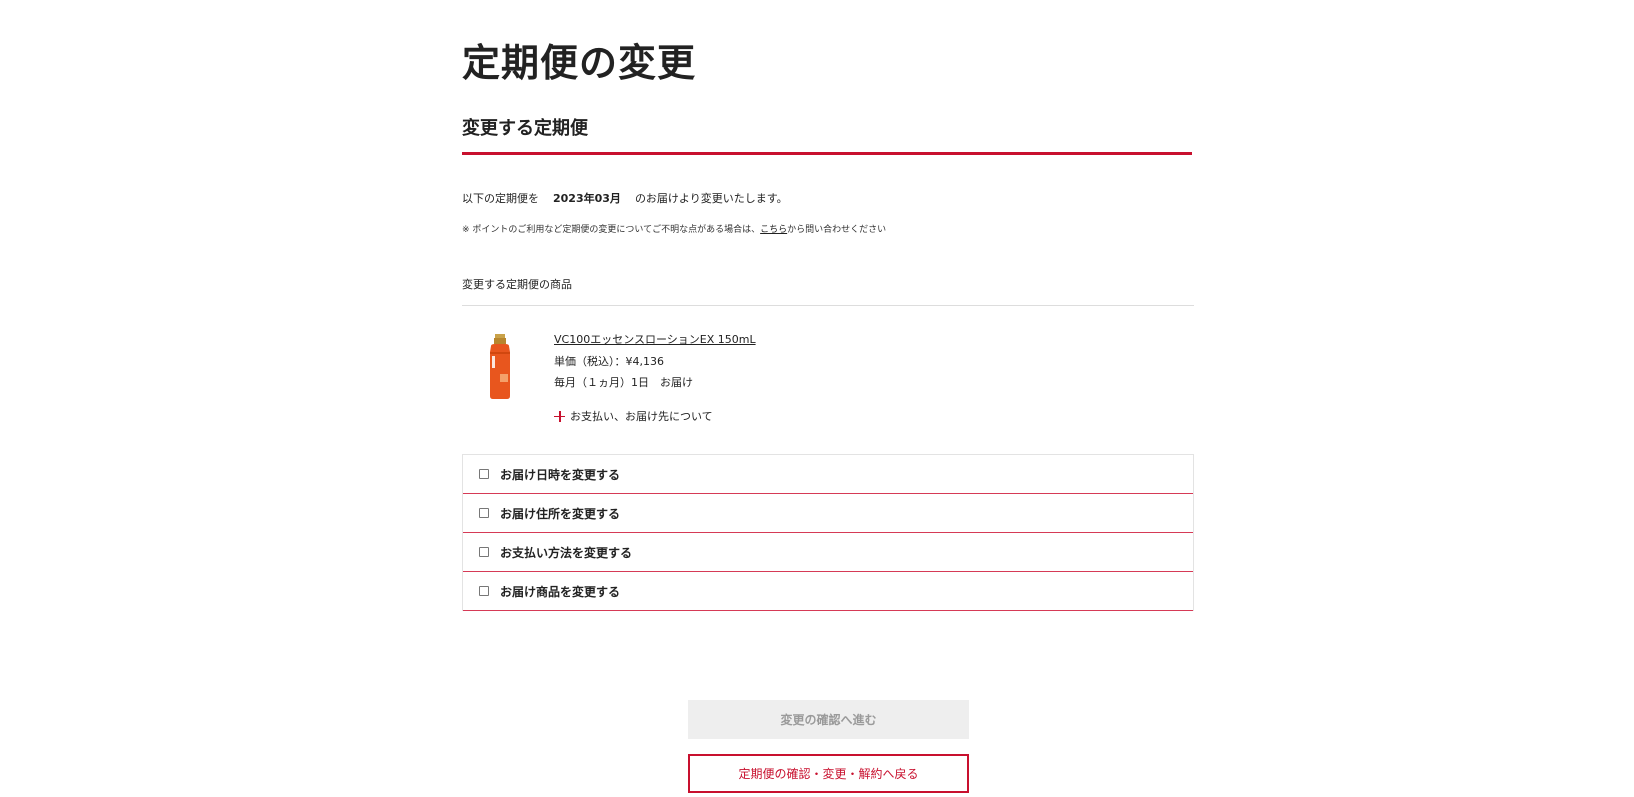 This screenshot has height=797, width=1634. Describe the element at coordinates (828, 474) in the screenshot. I see `option-change-delivery-datetime: お届け日時を変更する` at that location.